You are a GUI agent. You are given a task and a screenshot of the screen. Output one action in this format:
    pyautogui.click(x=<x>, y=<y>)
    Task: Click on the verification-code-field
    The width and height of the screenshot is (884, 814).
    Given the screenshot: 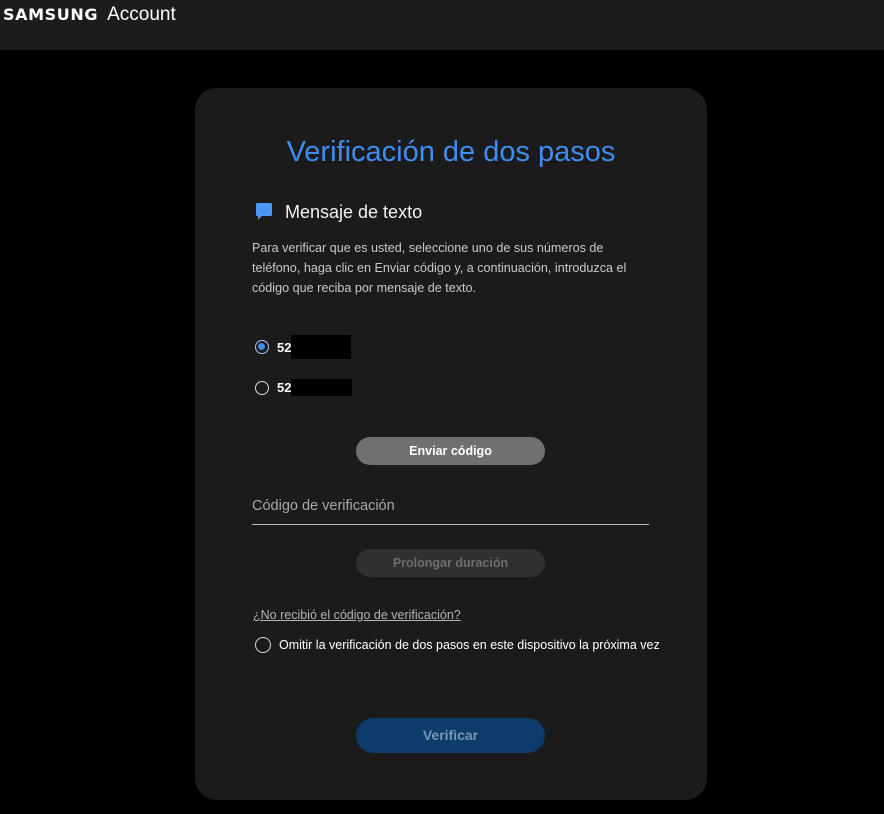 What is the action you would take?
    pyautogui.click(x=450, y=509)
    